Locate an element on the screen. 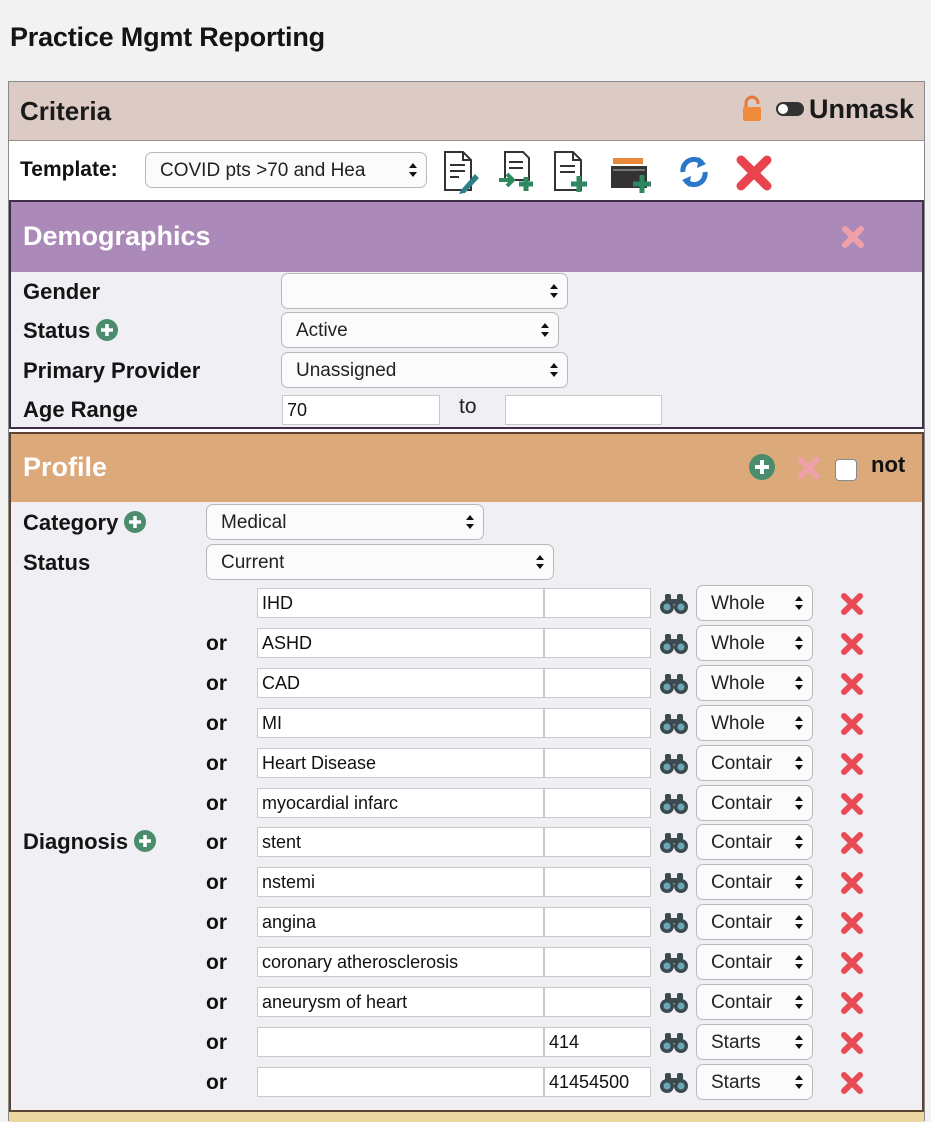 This screenshot has width=931, height=1122. age-from-input is located at coordinates (361, 410).